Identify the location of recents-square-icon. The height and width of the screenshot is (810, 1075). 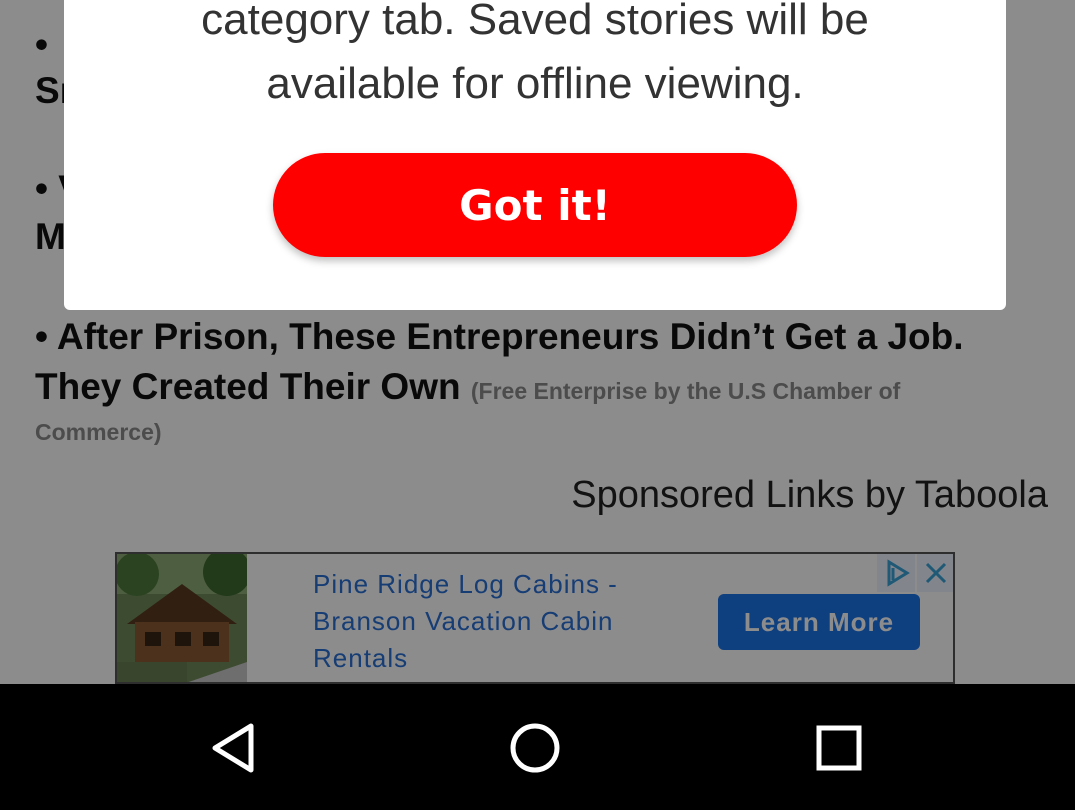
(839, 748).